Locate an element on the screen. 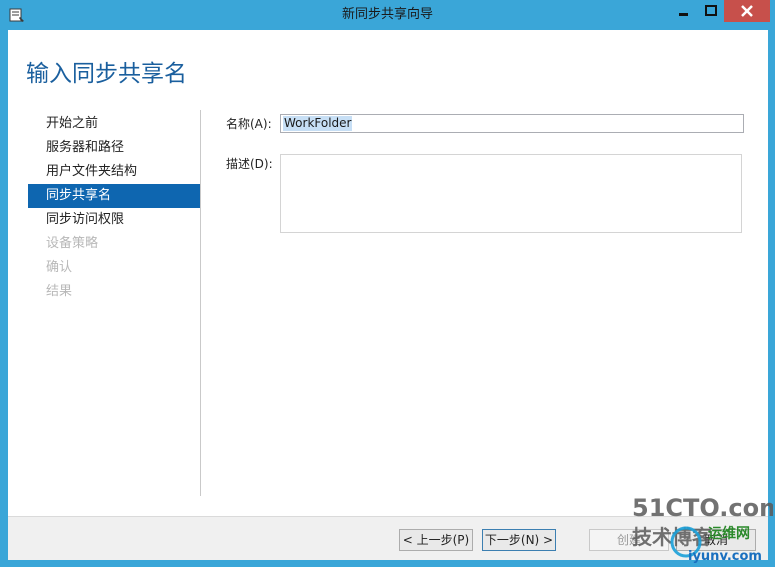  next-button: 下一步(N) > is located at coordinates (519, 540).